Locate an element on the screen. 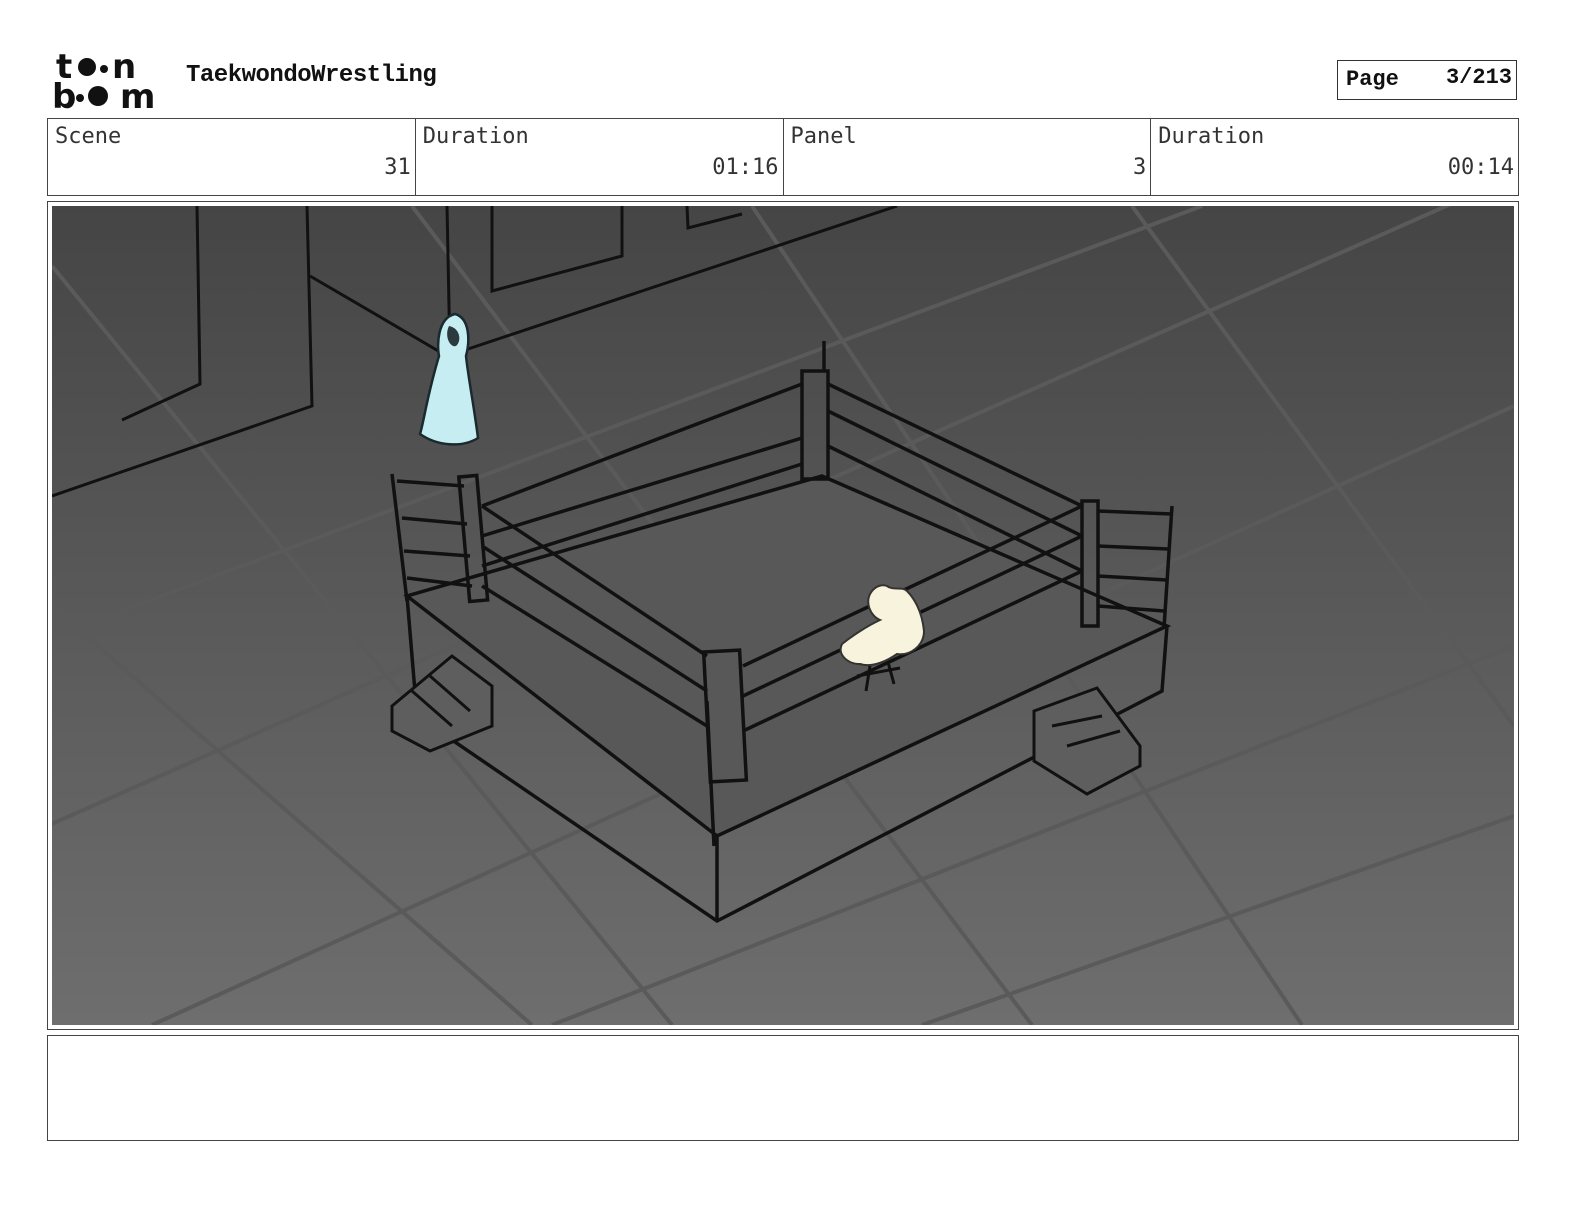 Image resolution: width=1584 pixels, height=1224 pixels. panel-notes-box is located at coordinates (783, 1088).